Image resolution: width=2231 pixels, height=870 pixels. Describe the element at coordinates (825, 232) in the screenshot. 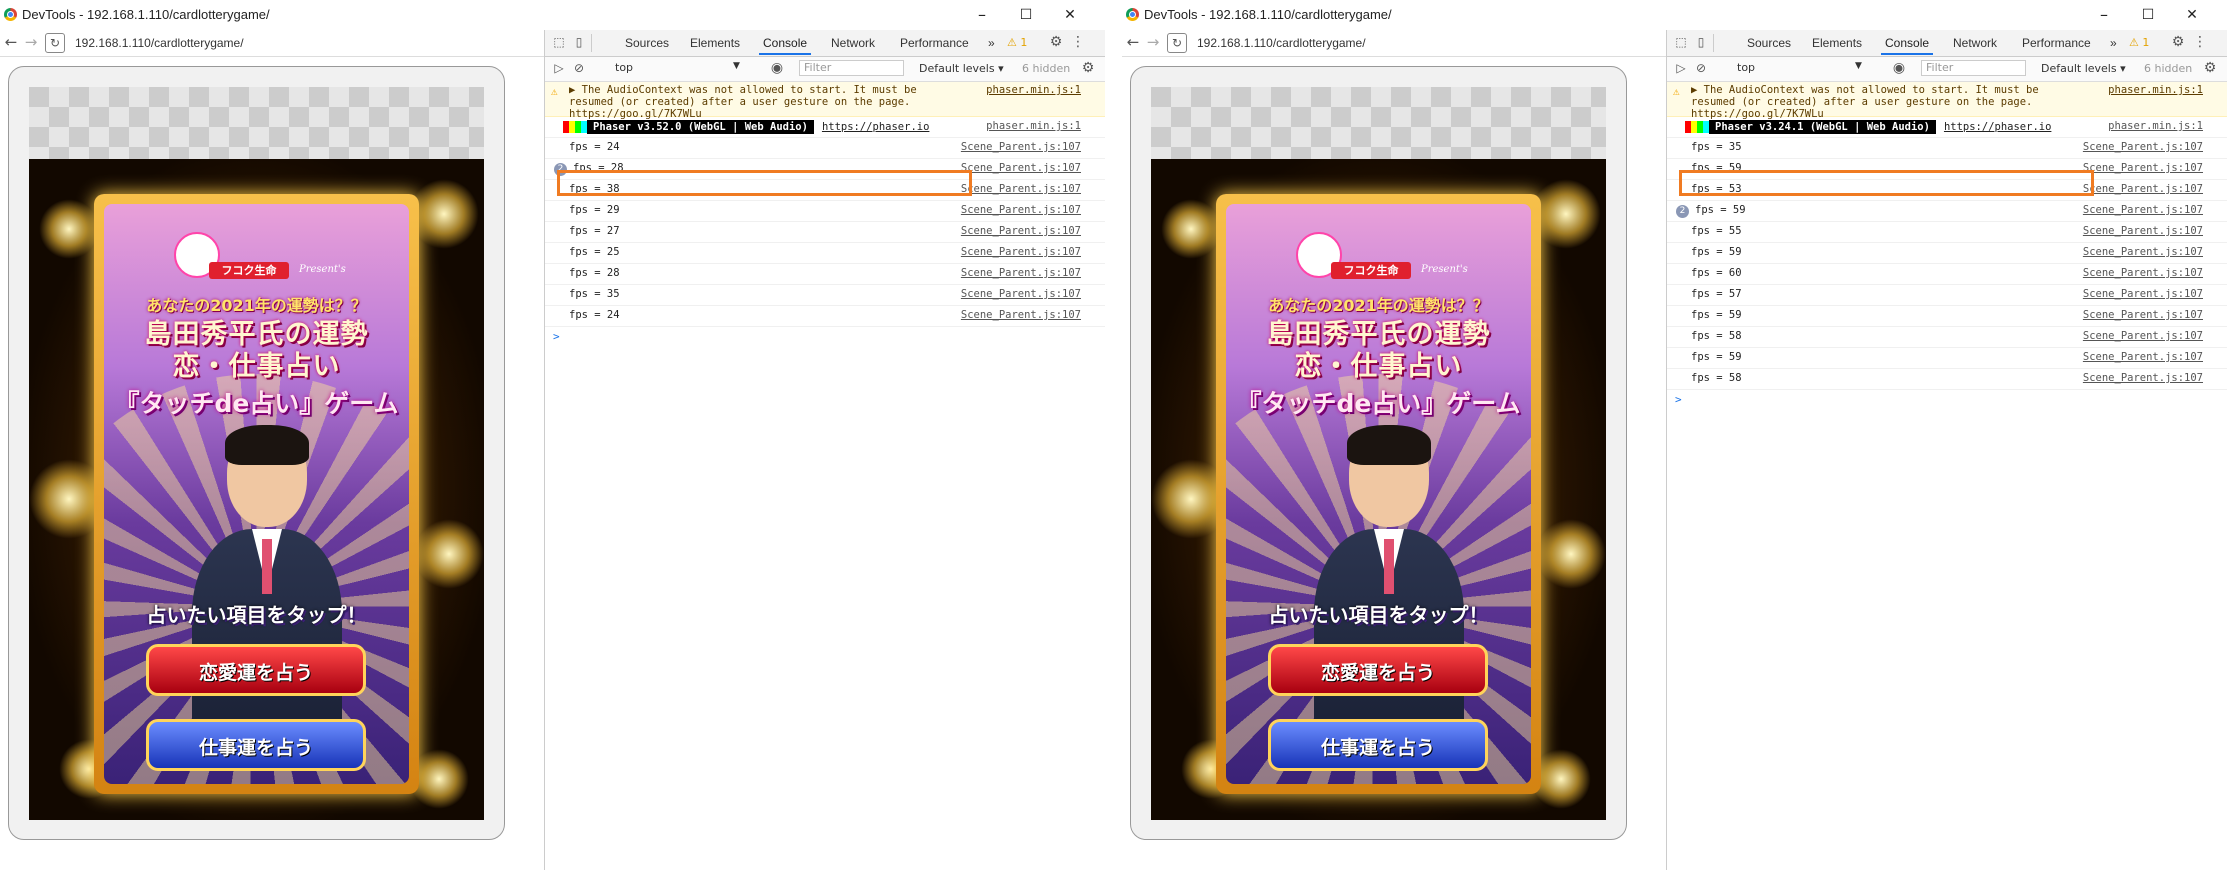

I see `fps-log-row: fps = 27 Scene_Parent.js:107` at that location.